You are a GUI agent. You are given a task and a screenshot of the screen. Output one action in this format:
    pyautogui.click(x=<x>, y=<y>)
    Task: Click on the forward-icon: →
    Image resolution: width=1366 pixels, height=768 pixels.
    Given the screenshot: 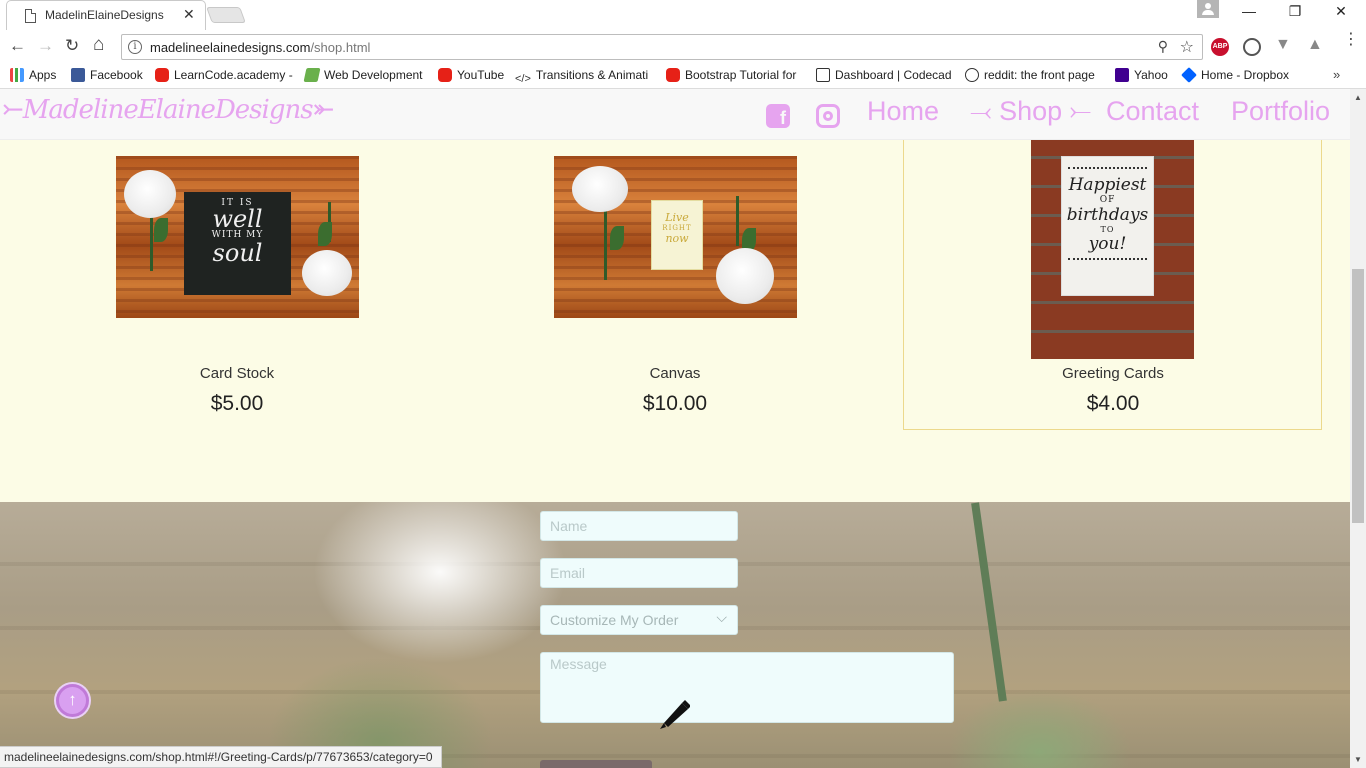 What is the action you would take?
    pyautogui.click(x=45, y=46)
    